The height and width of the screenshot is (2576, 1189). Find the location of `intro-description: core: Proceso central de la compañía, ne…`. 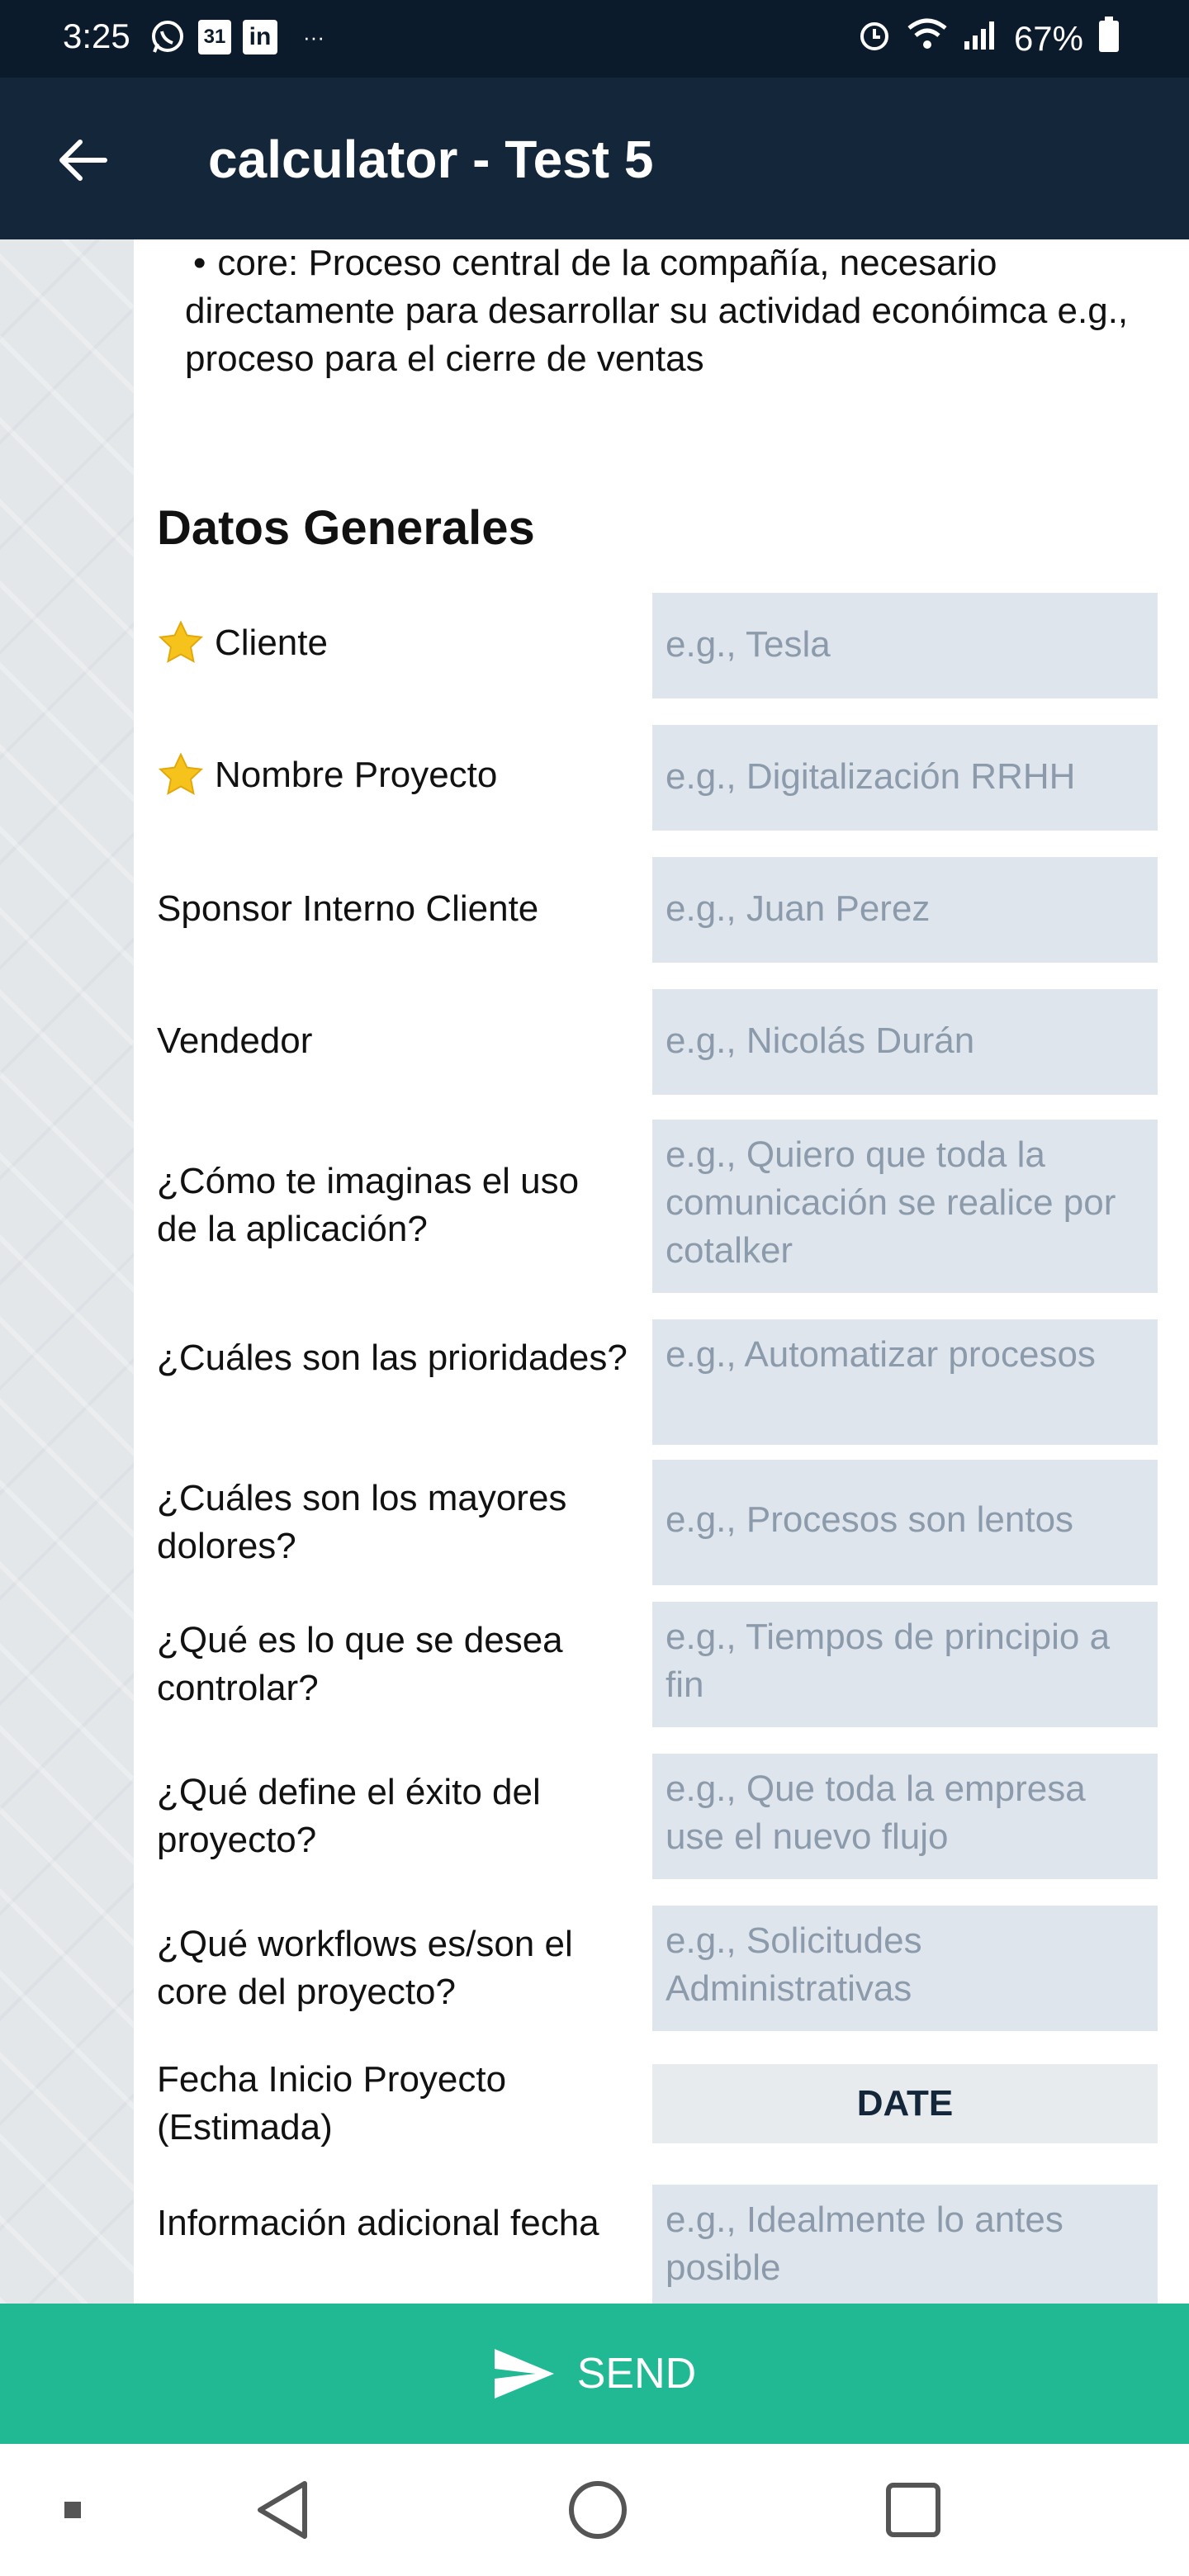

intro-description: core: Proceso central de la compañía, ne… is located at coordinates (657, 311).